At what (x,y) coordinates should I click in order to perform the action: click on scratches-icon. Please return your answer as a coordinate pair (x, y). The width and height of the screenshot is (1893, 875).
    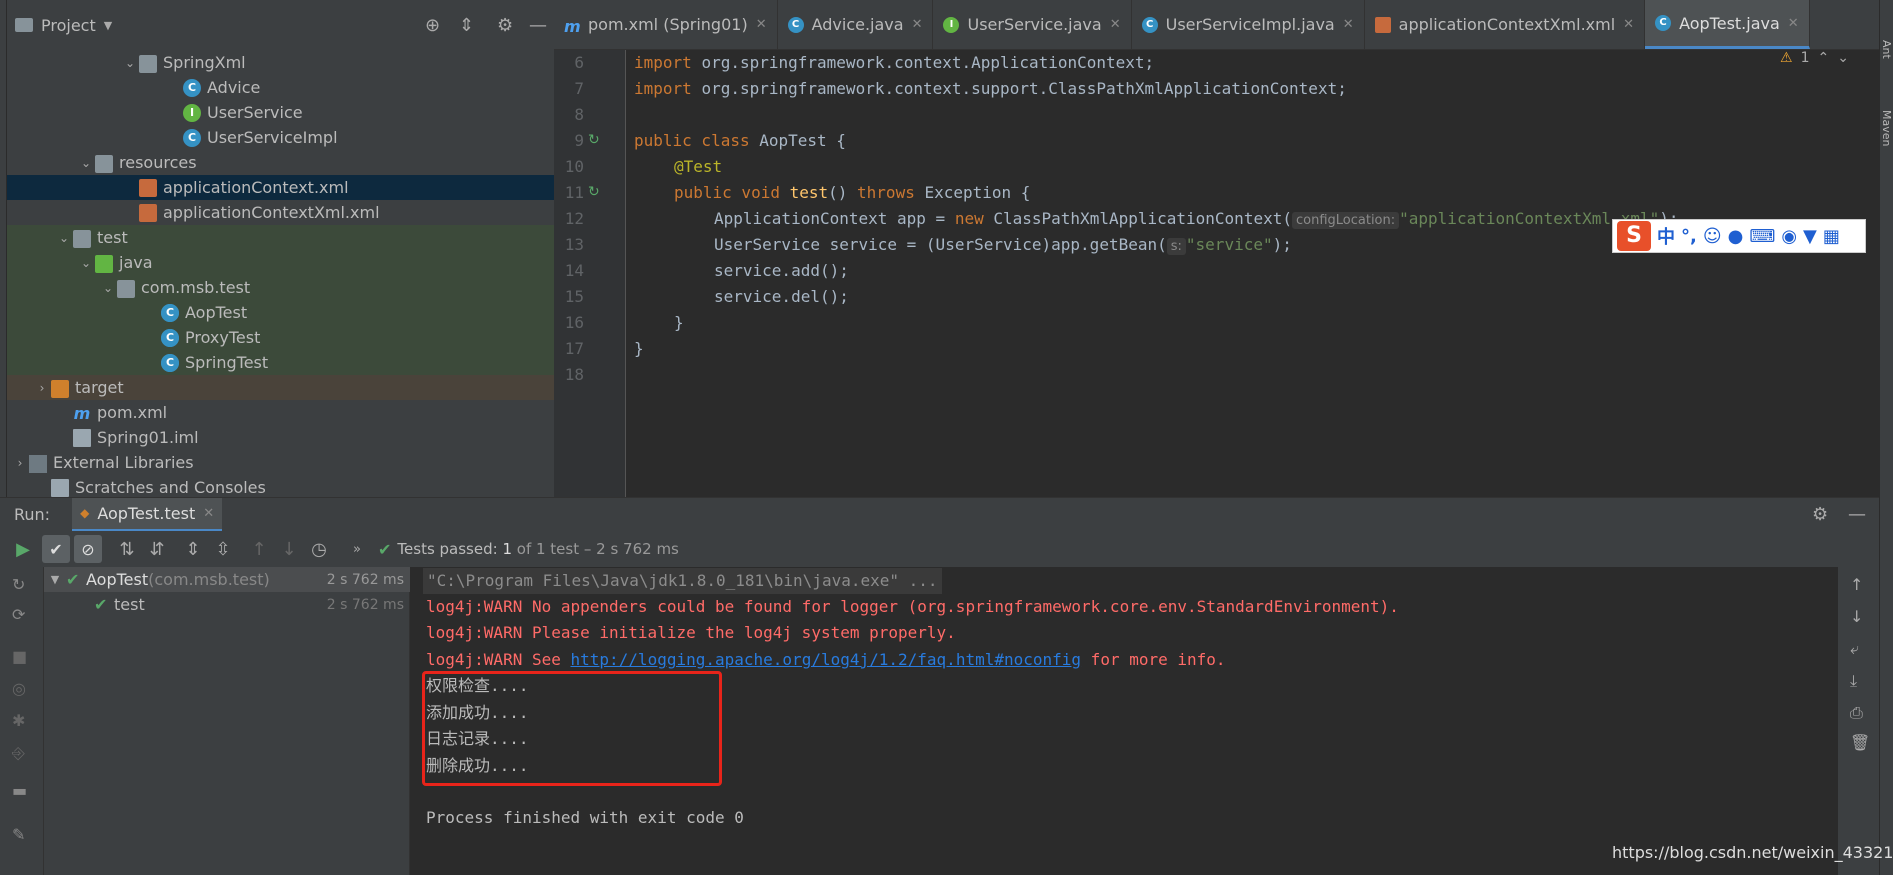
    Looking at the image, I should click on (60, 487).